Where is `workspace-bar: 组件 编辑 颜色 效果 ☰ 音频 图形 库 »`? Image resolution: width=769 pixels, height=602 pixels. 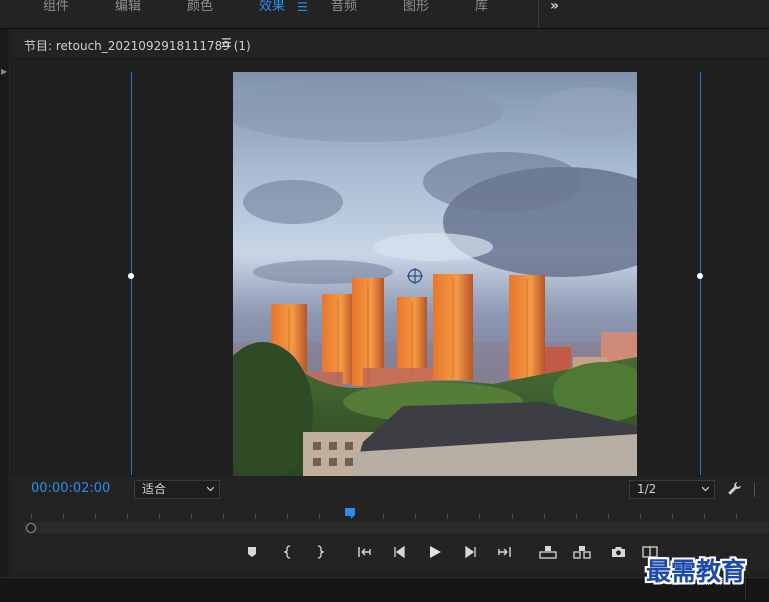 workspace-bar: 组件 编辑 颜色 效果 ☰ 音频 图形 库 » is located at coordinates (384, 14).